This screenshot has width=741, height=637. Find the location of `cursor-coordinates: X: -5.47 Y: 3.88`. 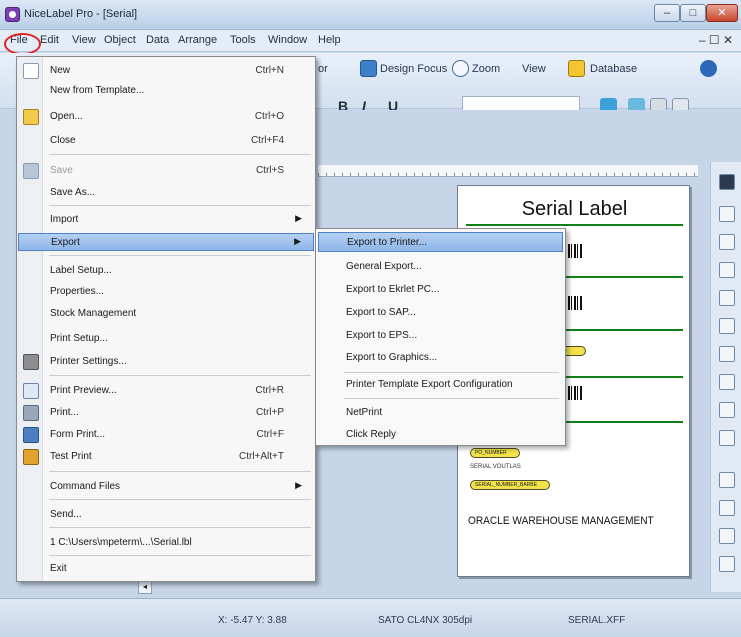

cursor-coordinates: X: -5.47 Y: 3.88 is located at coordinates (252, 620).